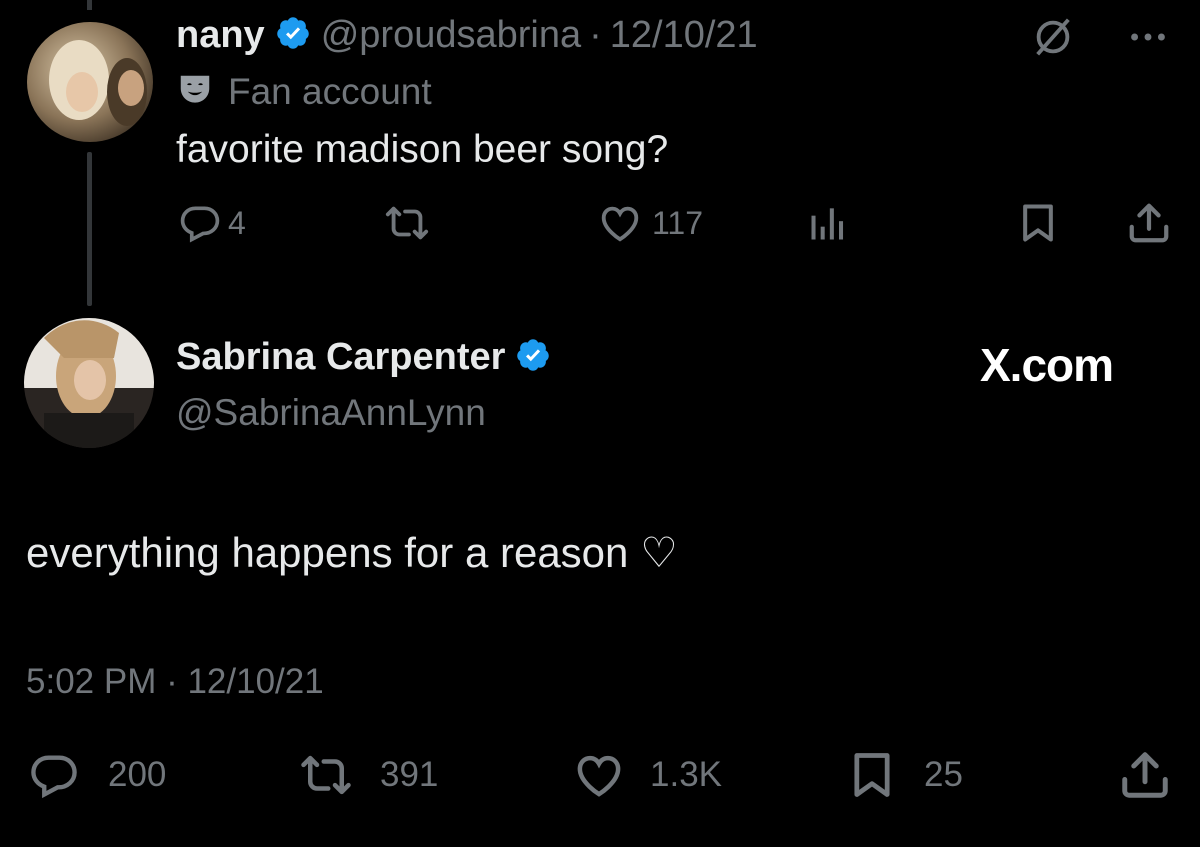  I want to click on parent-date: 12/10/21, so click(684, 35).